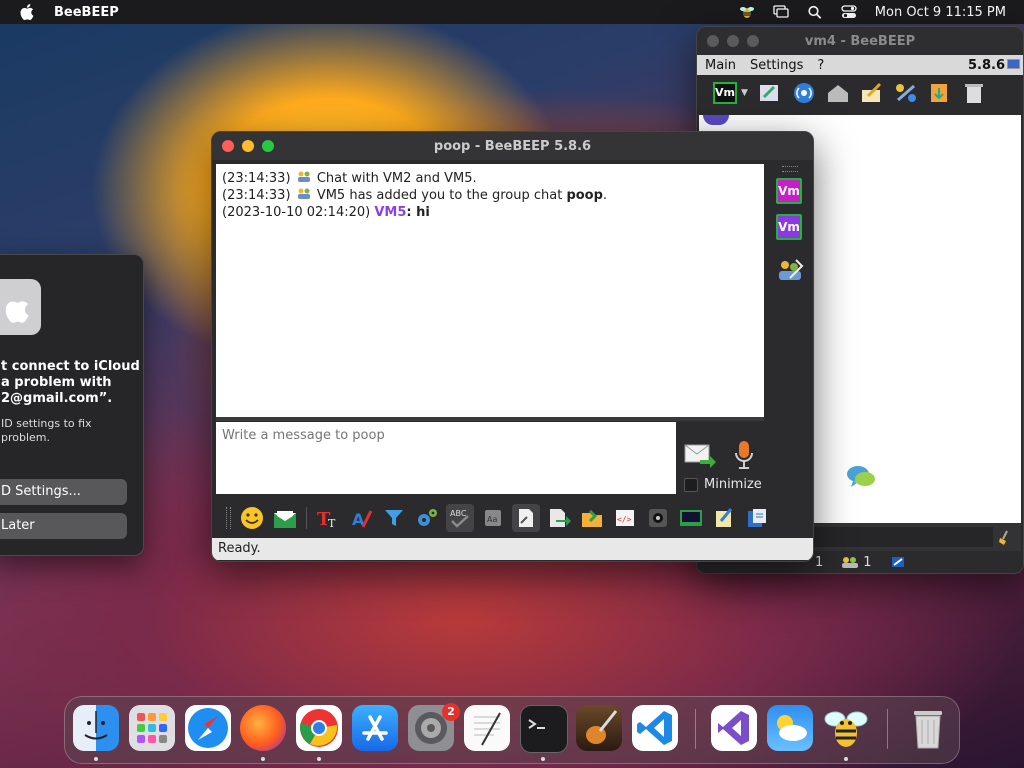 The width and height of the screenshot is (1024, 768). I want to click on edit-group-members-icon, so click(790, 271).